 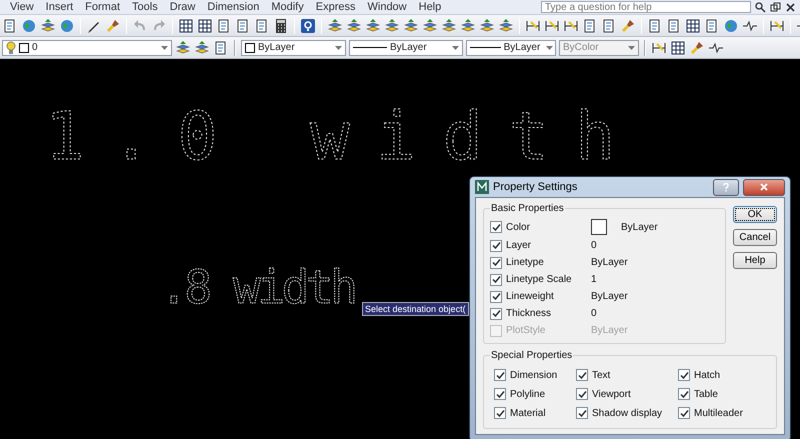 What do you see at coordinates (387, 7) in the screenshot?
I see `menu-item: Window` at bounding box center [387, 7].